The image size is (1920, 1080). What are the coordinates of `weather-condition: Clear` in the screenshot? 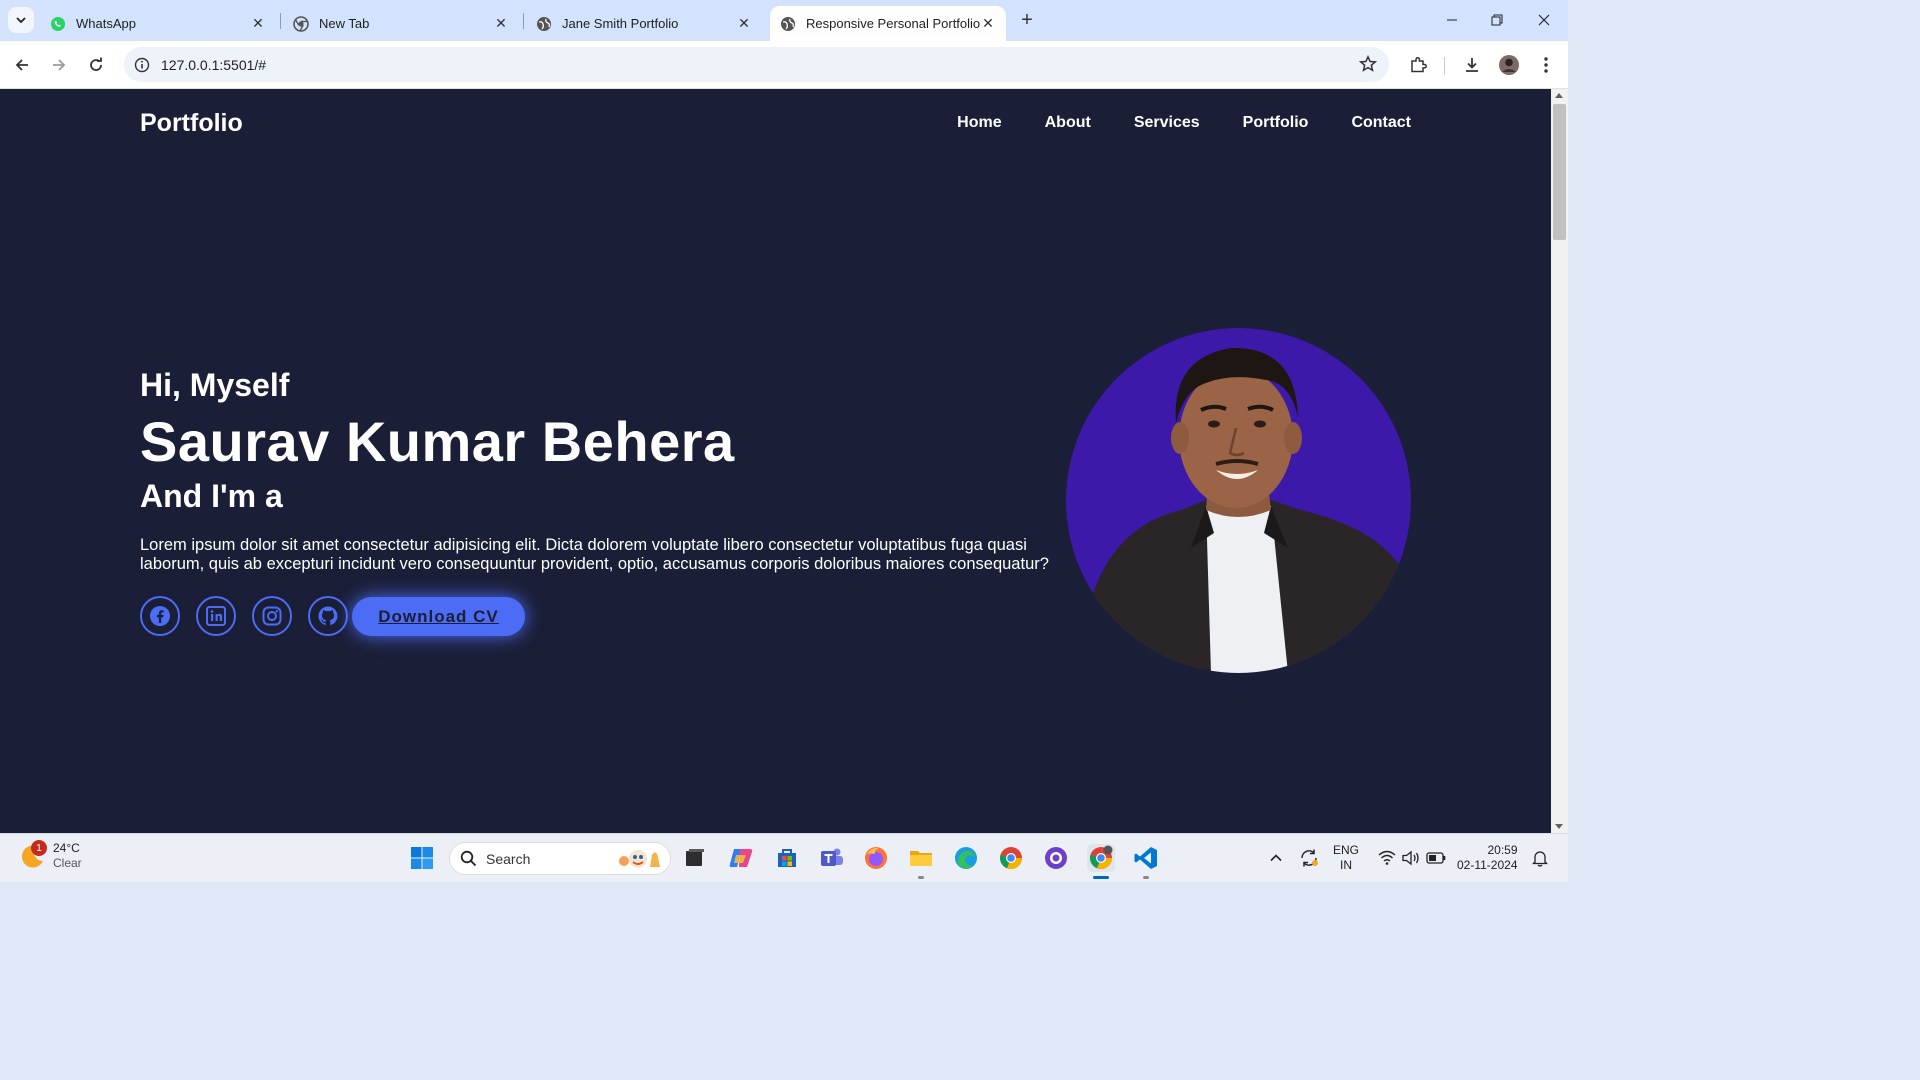 It's located at (67, 863).